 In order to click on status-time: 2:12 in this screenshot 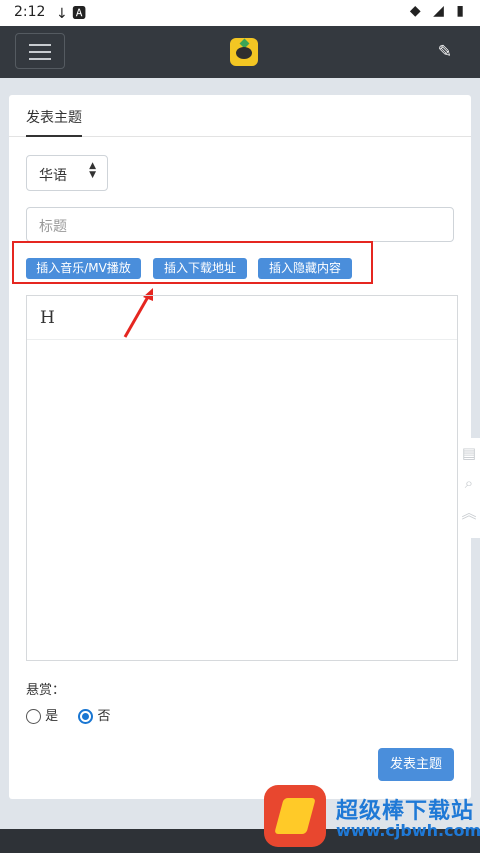, I will do `click(30, 12)`.